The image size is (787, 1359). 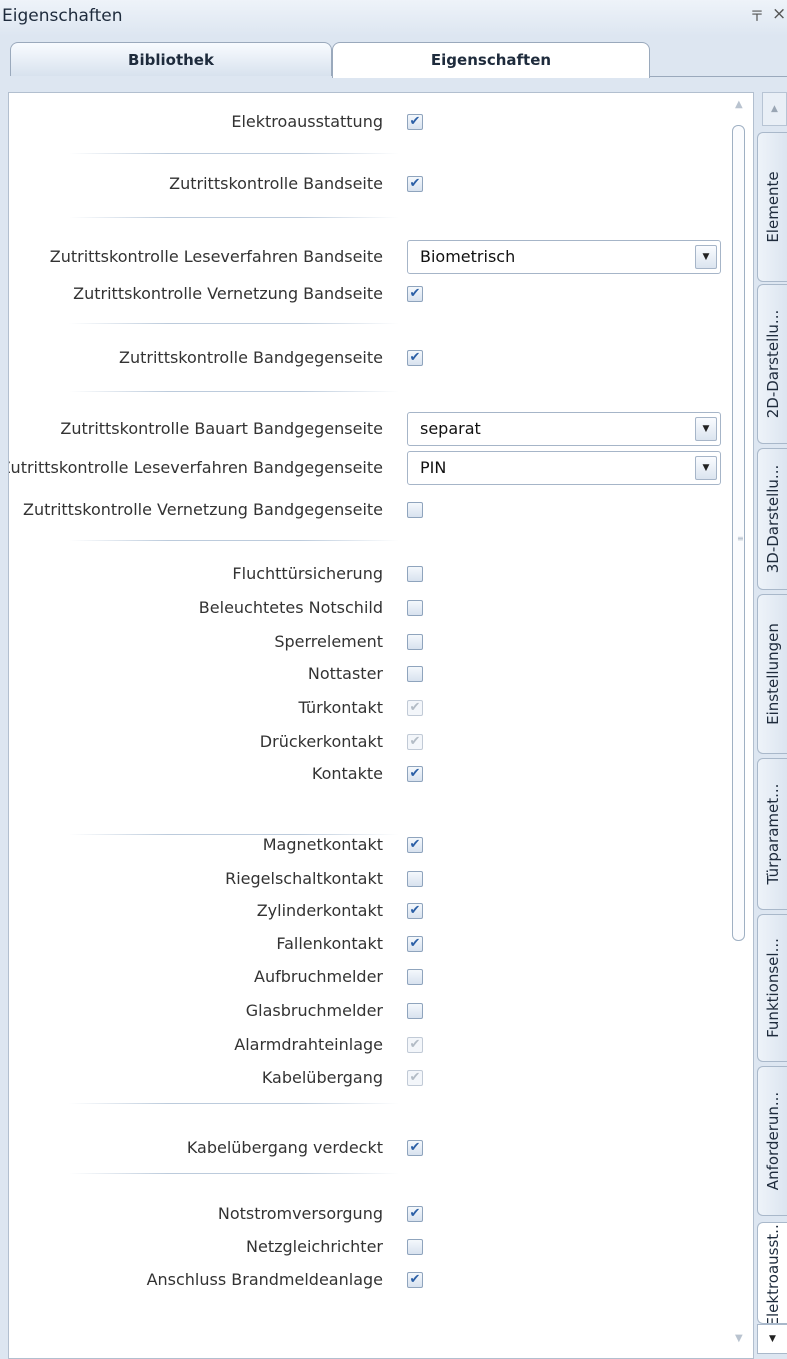 What do you see at coordinates (564, 429) in the screenshot?
I see `property-dropdown: separat ▼` at bounding box center [564, 429].